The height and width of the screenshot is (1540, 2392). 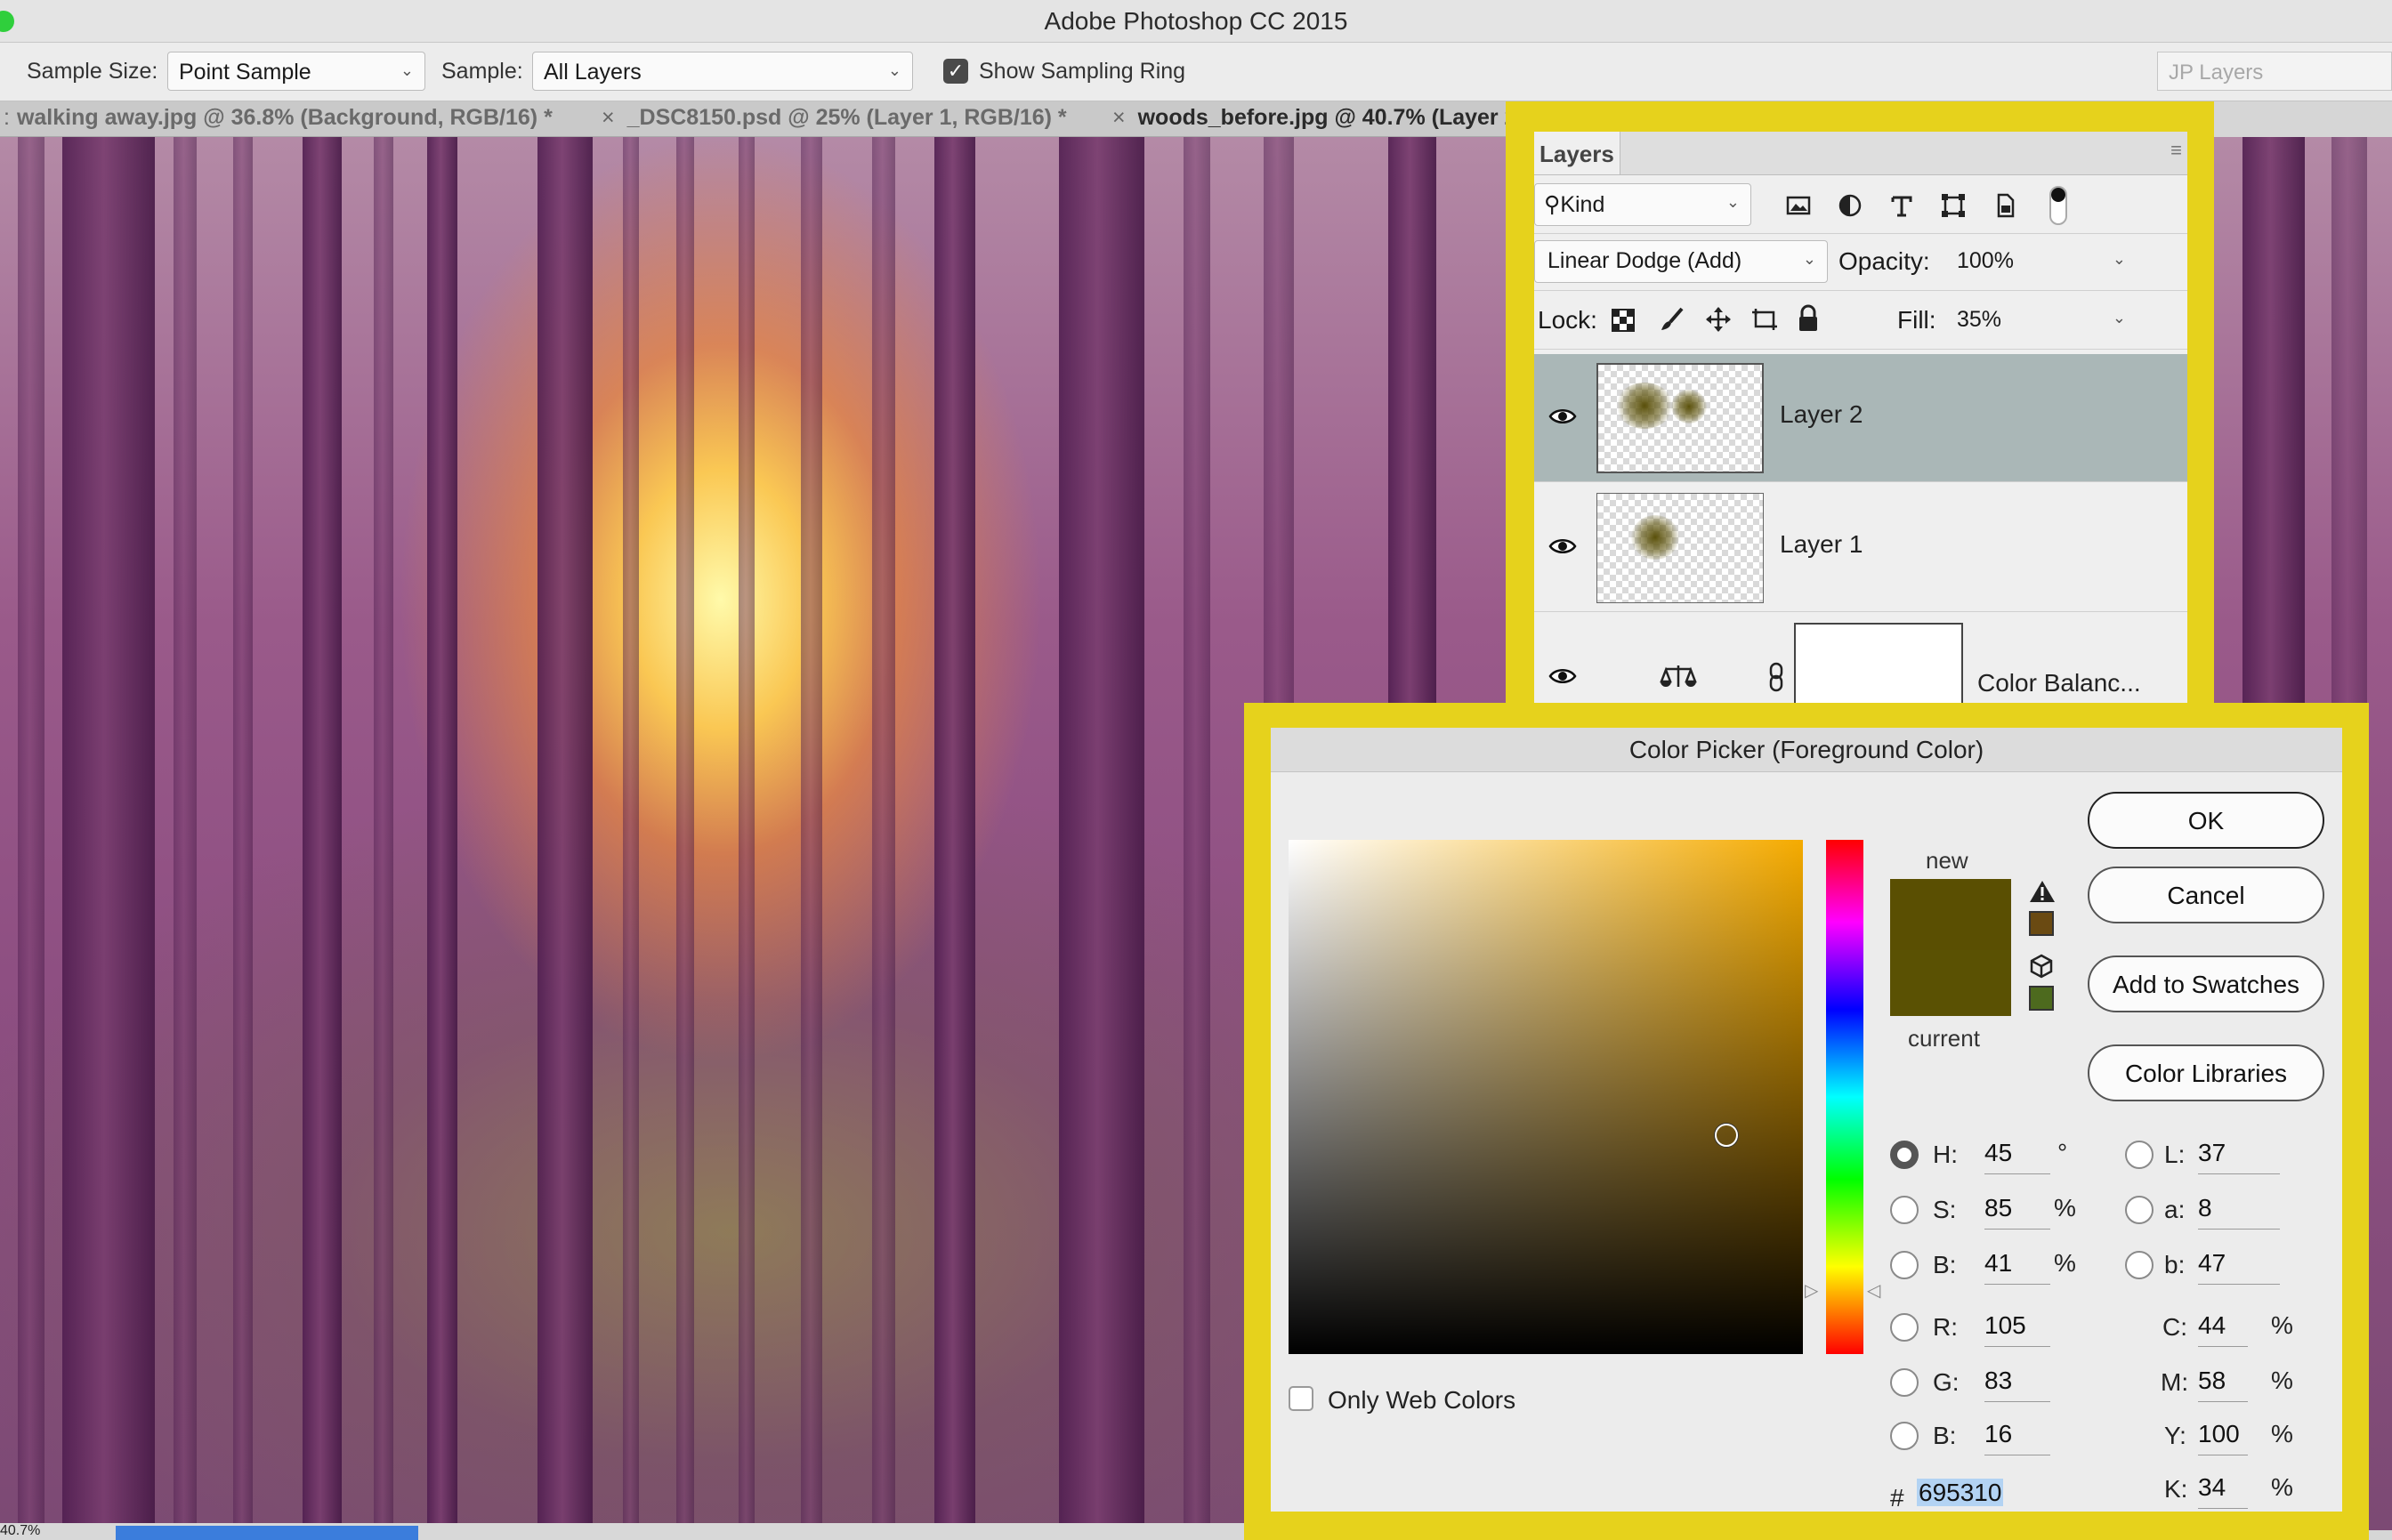 What do you see at coordinates (1979, 319) in the screenshot?
I see `fill-value: 35%` at bounding box center [1979, 319].